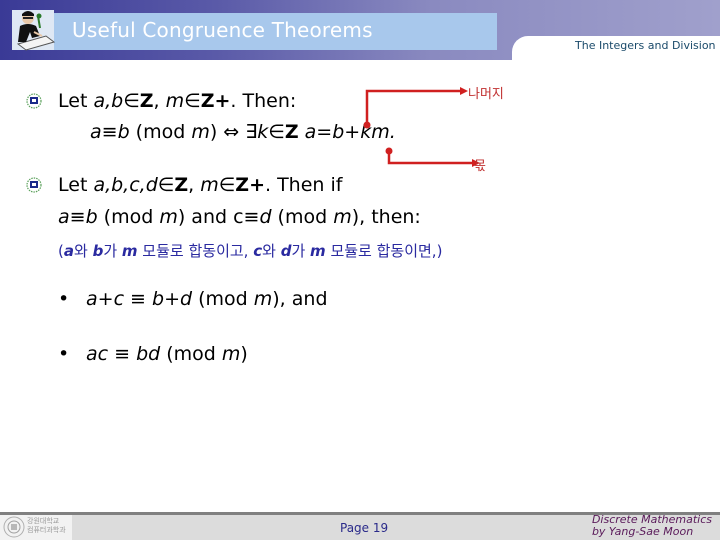 Image resolution: width=720 pixels, height=540 pixels. I want to click on author: by Yang-Sae Moon, so click(642, 531).